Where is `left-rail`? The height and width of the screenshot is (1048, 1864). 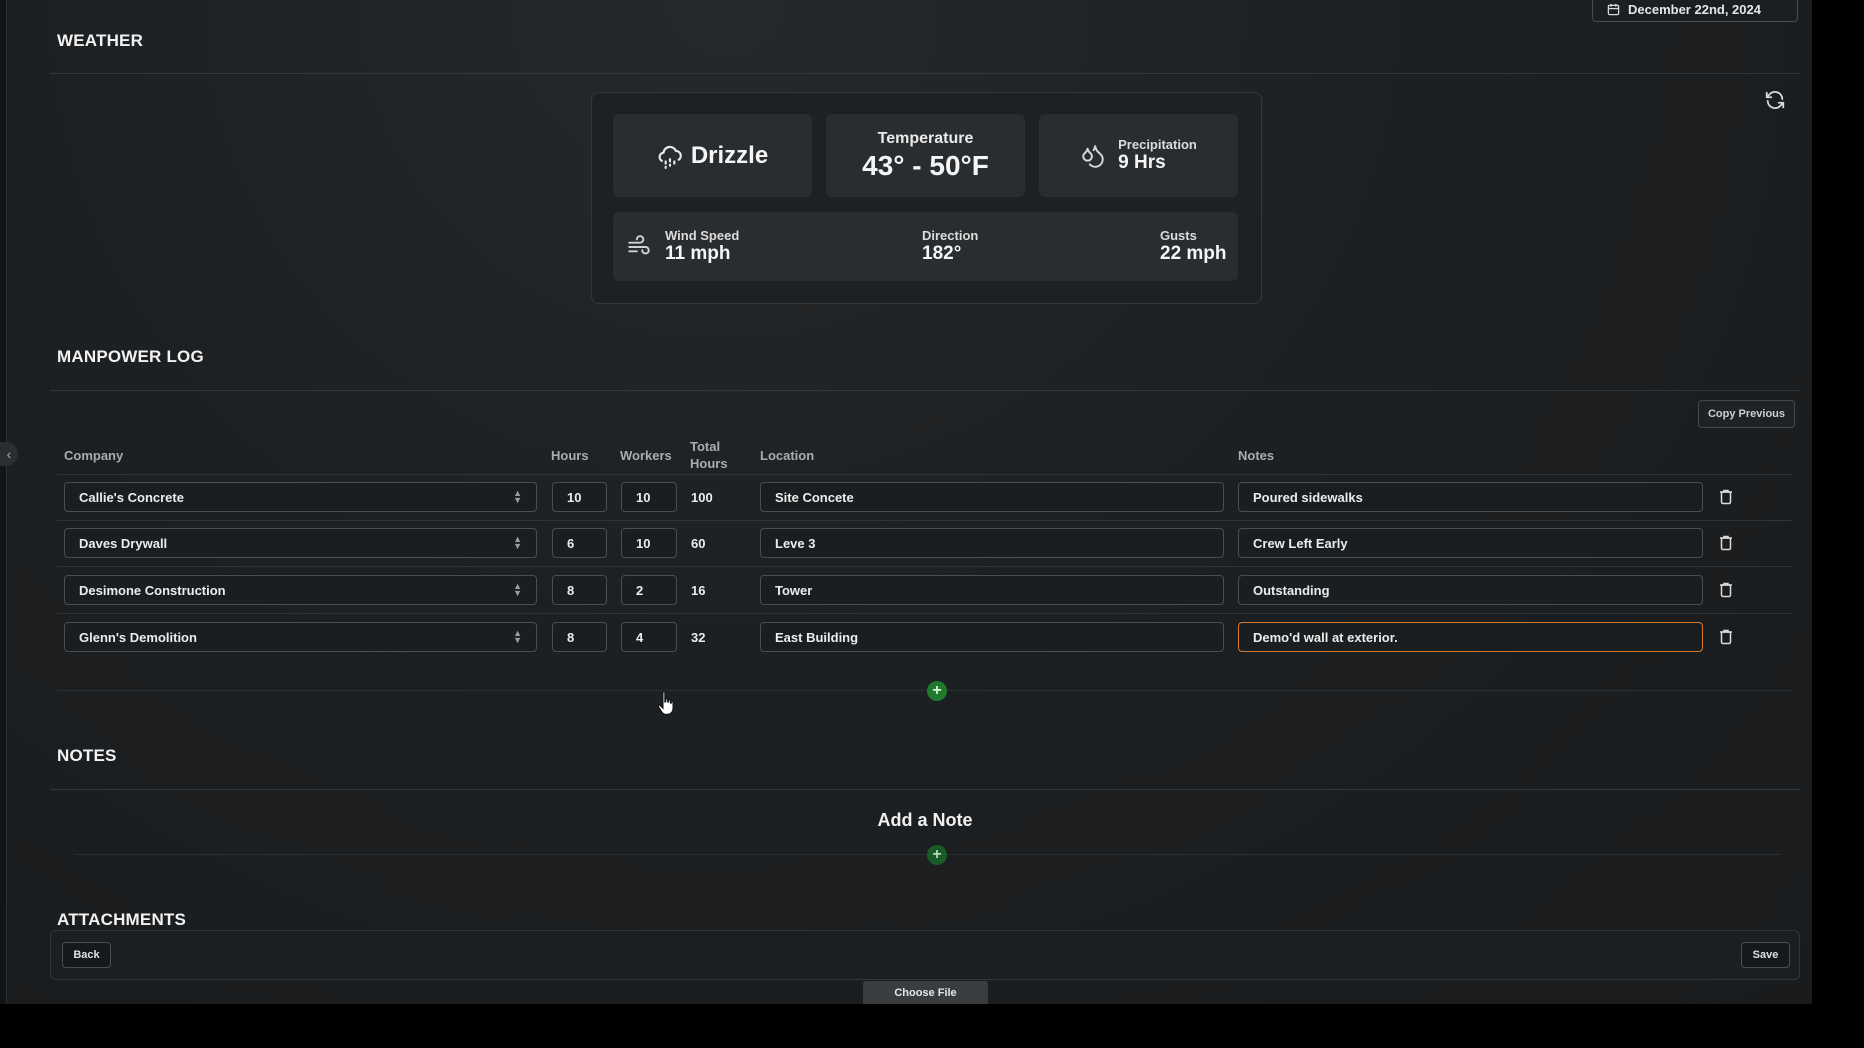 left-rail is located at coordinates (3, 502).